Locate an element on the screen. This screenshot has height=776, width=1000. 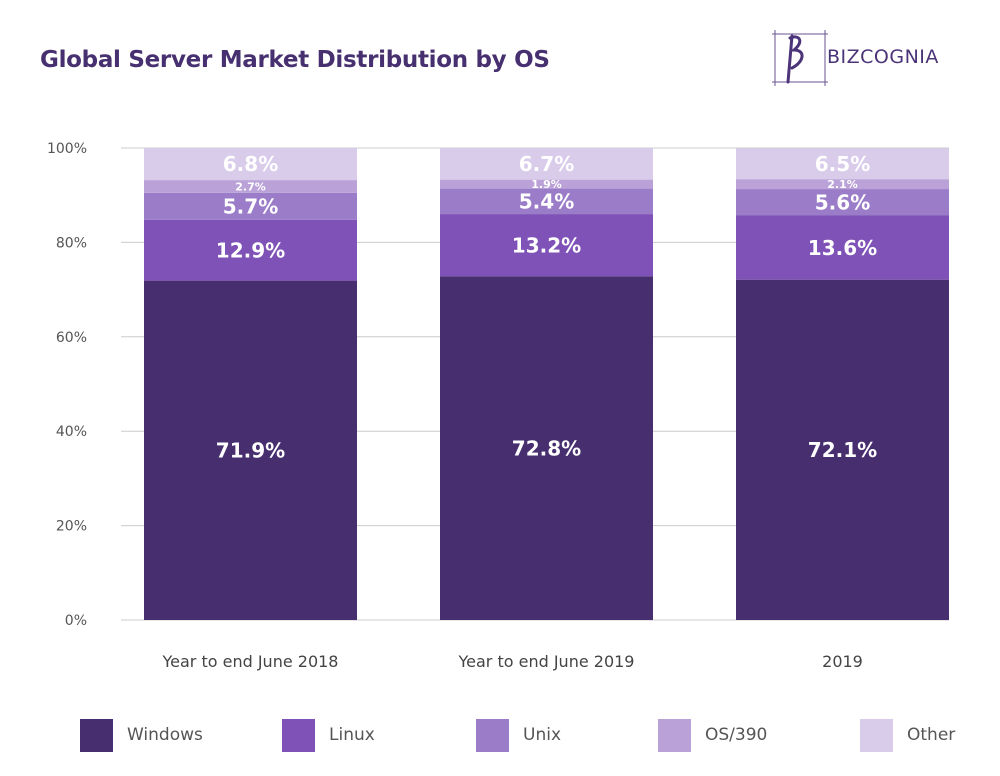
x-tick-label: Year to end June 2018 is located at coordinates (250, 661).